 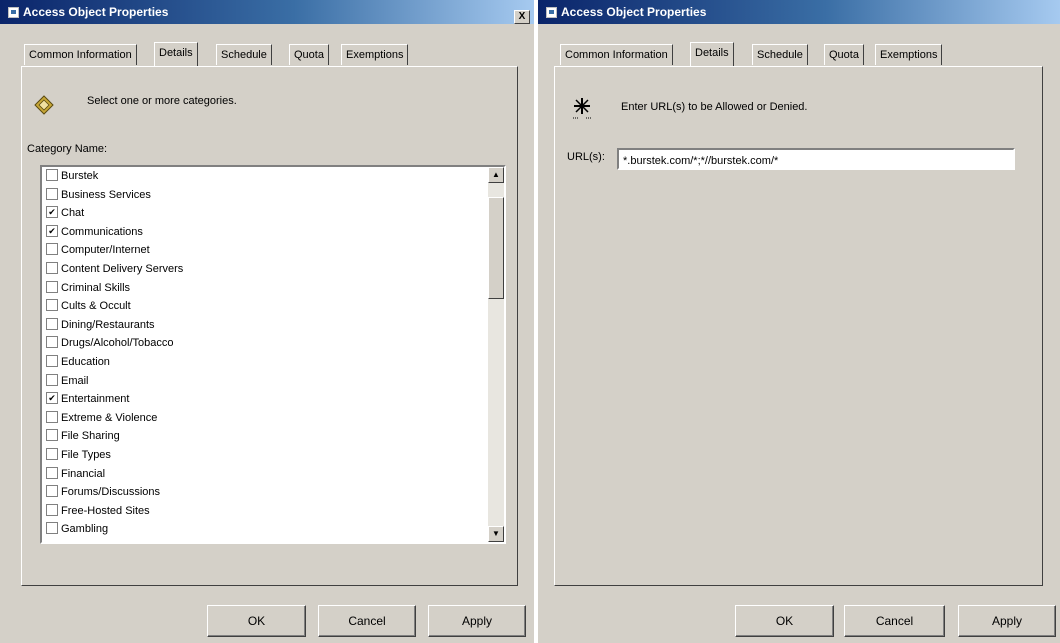 I want to click on category-item: Business Services, so click(x=264, y=195).